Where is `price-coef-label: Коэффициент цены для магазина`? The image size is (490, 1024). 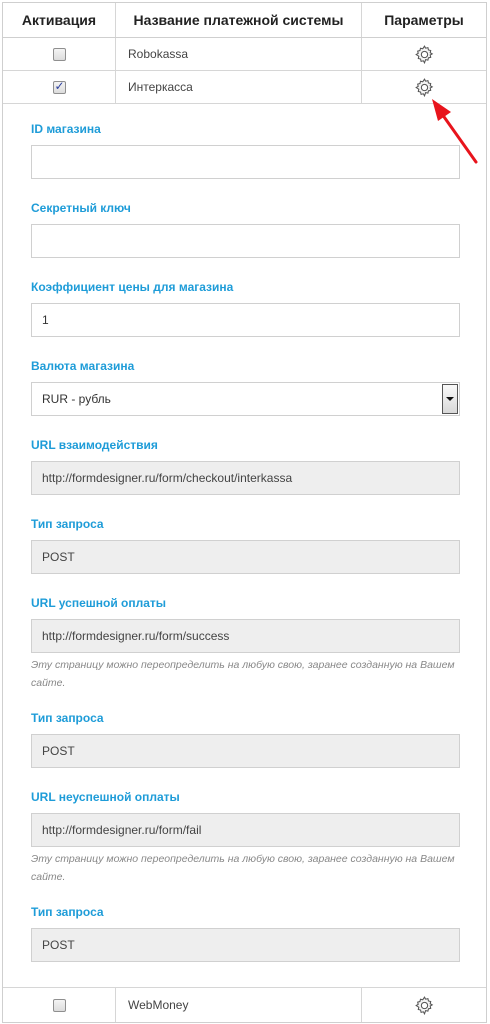
price-coef-label: Коэффициент цены для магазина is located at coordinates (132, 287).